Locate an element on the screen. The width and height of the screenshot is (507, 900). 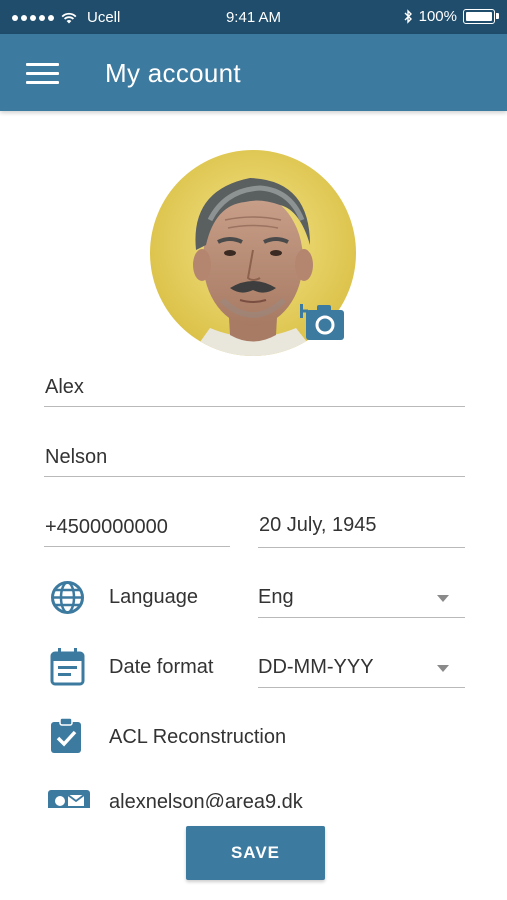
language-select: Eng is located at coordinates (361, 602).